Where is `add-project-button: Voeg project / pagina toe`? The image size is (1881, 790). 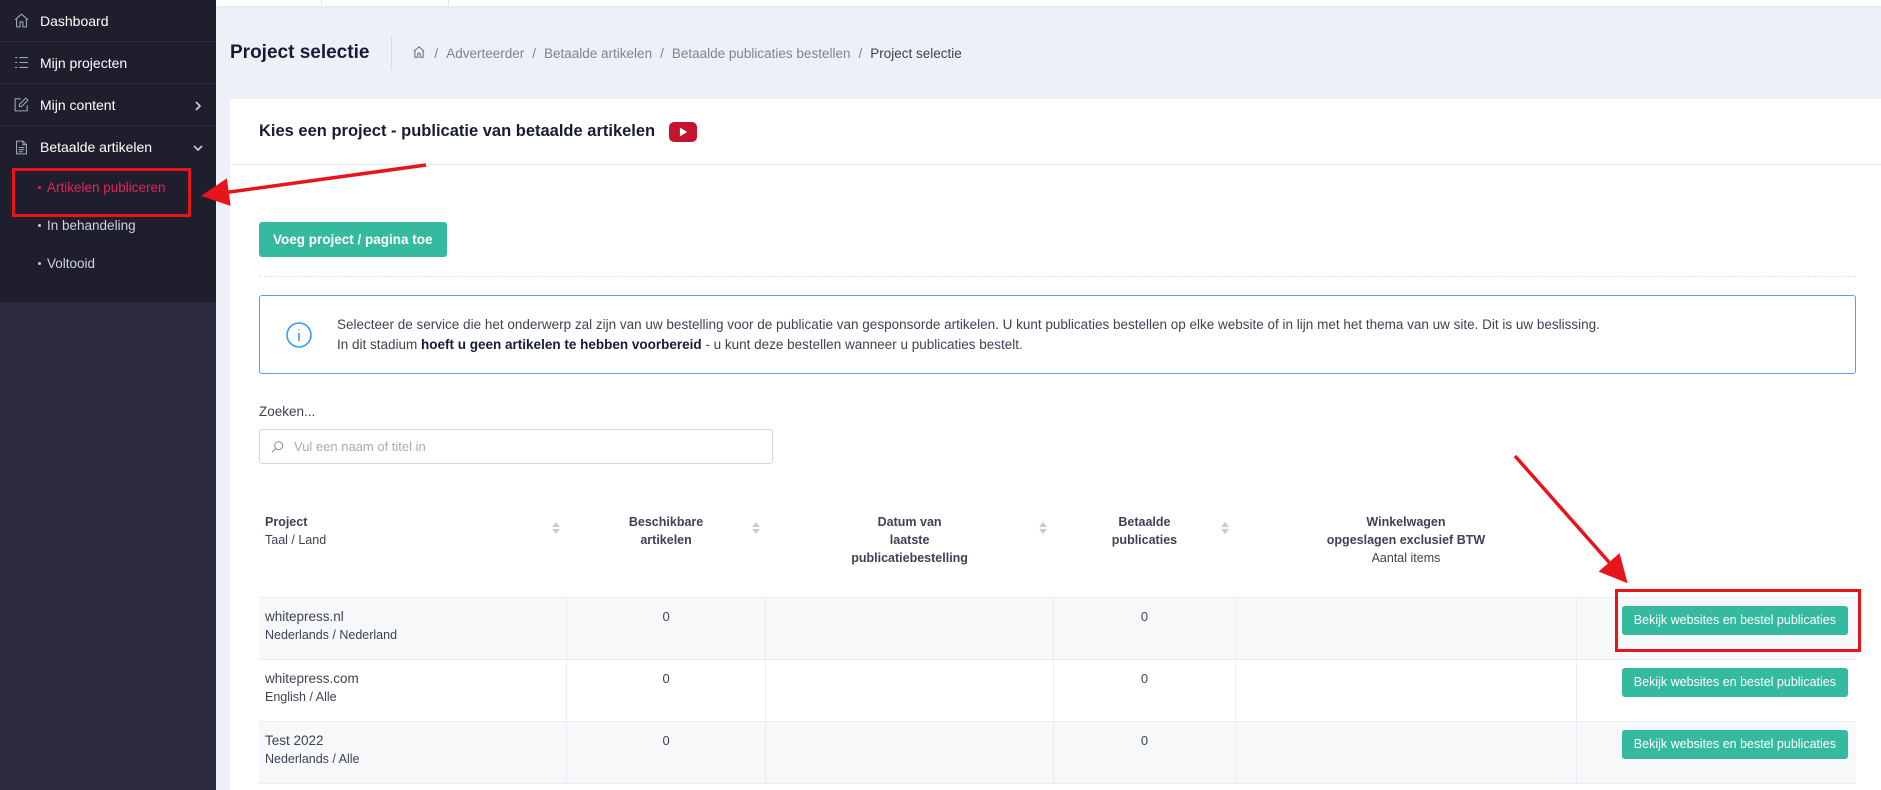 add-project-button: Voeg project / pagina toe is located at coordinates (353, 239).